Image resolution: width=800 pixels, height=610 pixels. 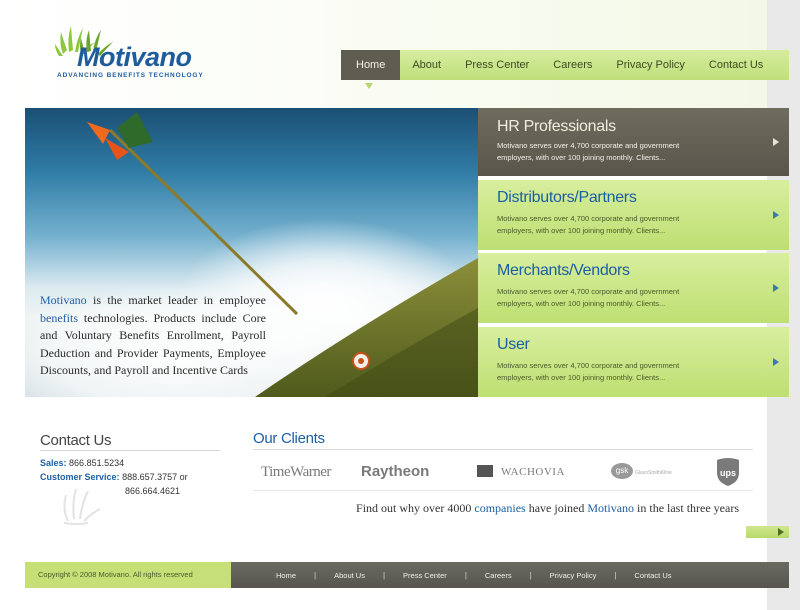 What do you see at coordinates (533, 472) in the screenshot?
I see `wachovia-text: WACHOVIA` at bounding box center [533, 472].